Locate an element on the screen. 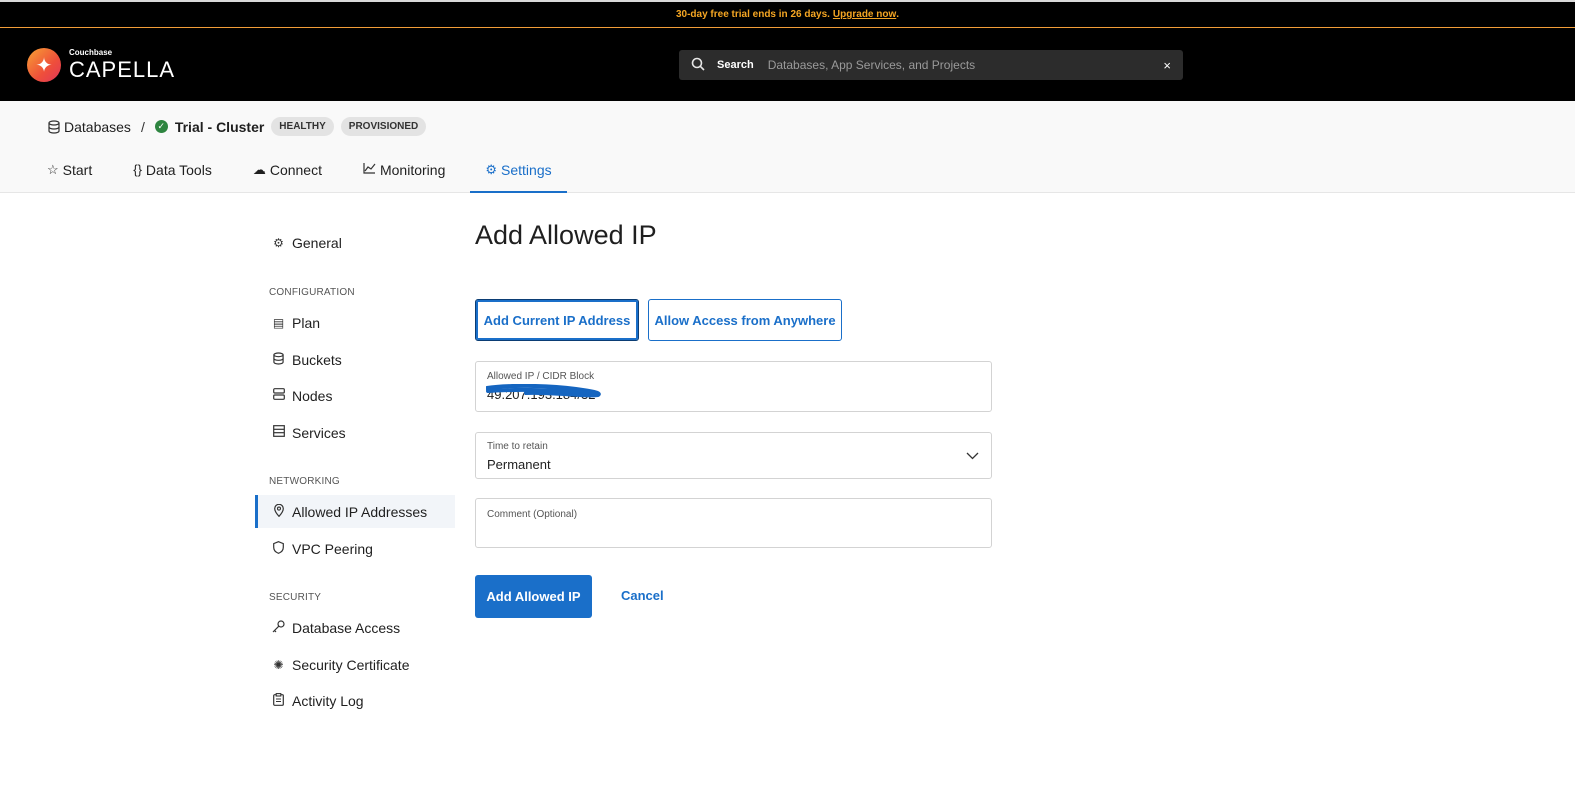  redaction-scribble is located at coordinates (543, 391).